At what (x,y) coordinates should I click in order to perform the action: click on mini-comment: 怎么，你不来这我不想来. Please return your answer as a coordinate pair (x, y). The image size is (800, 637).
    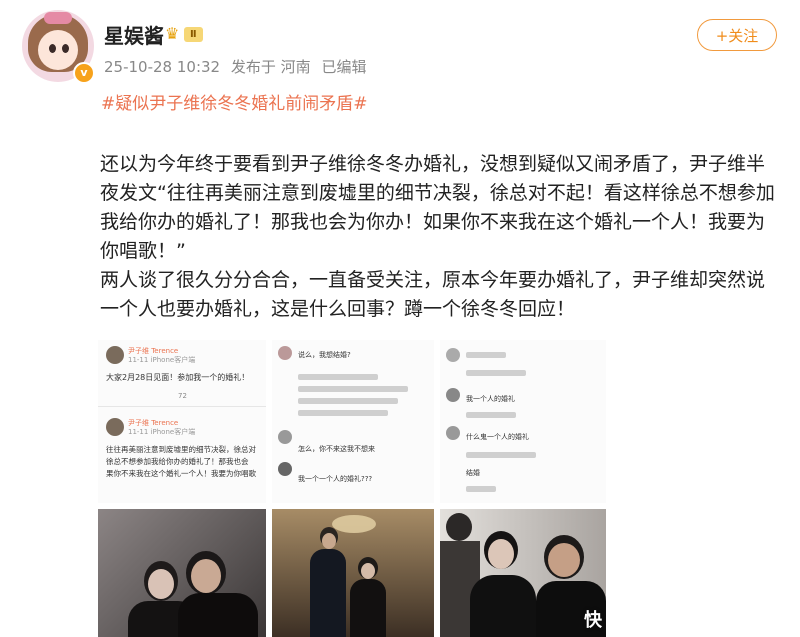
    Looking at the image, I should click on (336, 449).